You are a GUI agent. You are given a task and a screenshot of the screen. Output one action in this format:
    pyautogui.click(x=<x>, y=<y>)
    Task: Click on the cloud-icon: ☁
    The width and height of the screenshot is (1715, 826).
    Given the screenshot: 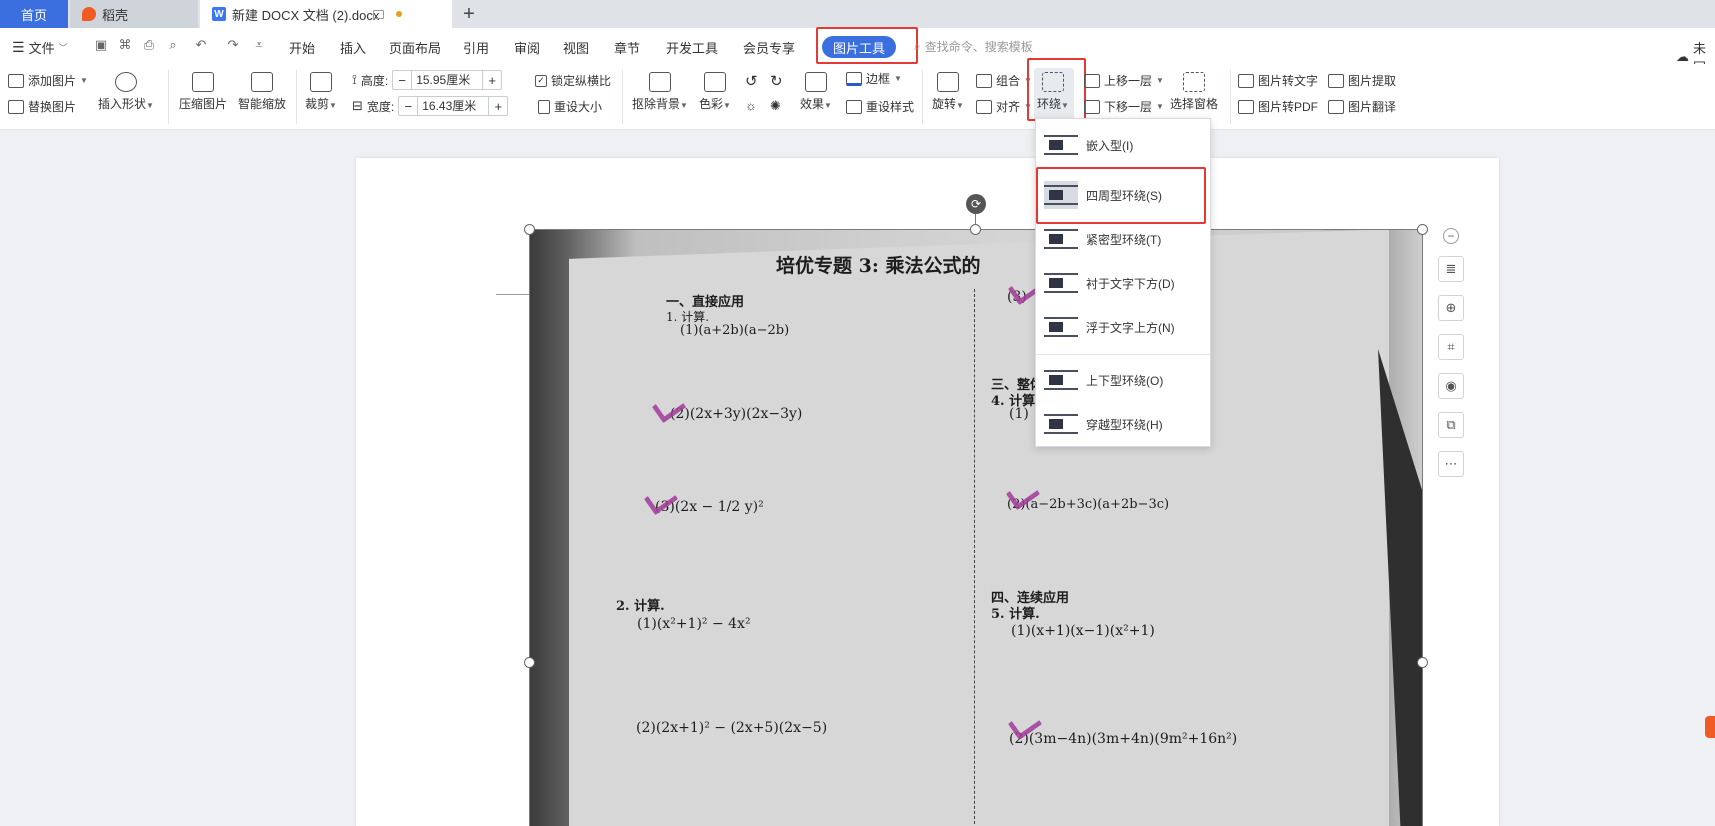 What is the action you would take?
    pyautogui.click(x=1682, y=56)
    